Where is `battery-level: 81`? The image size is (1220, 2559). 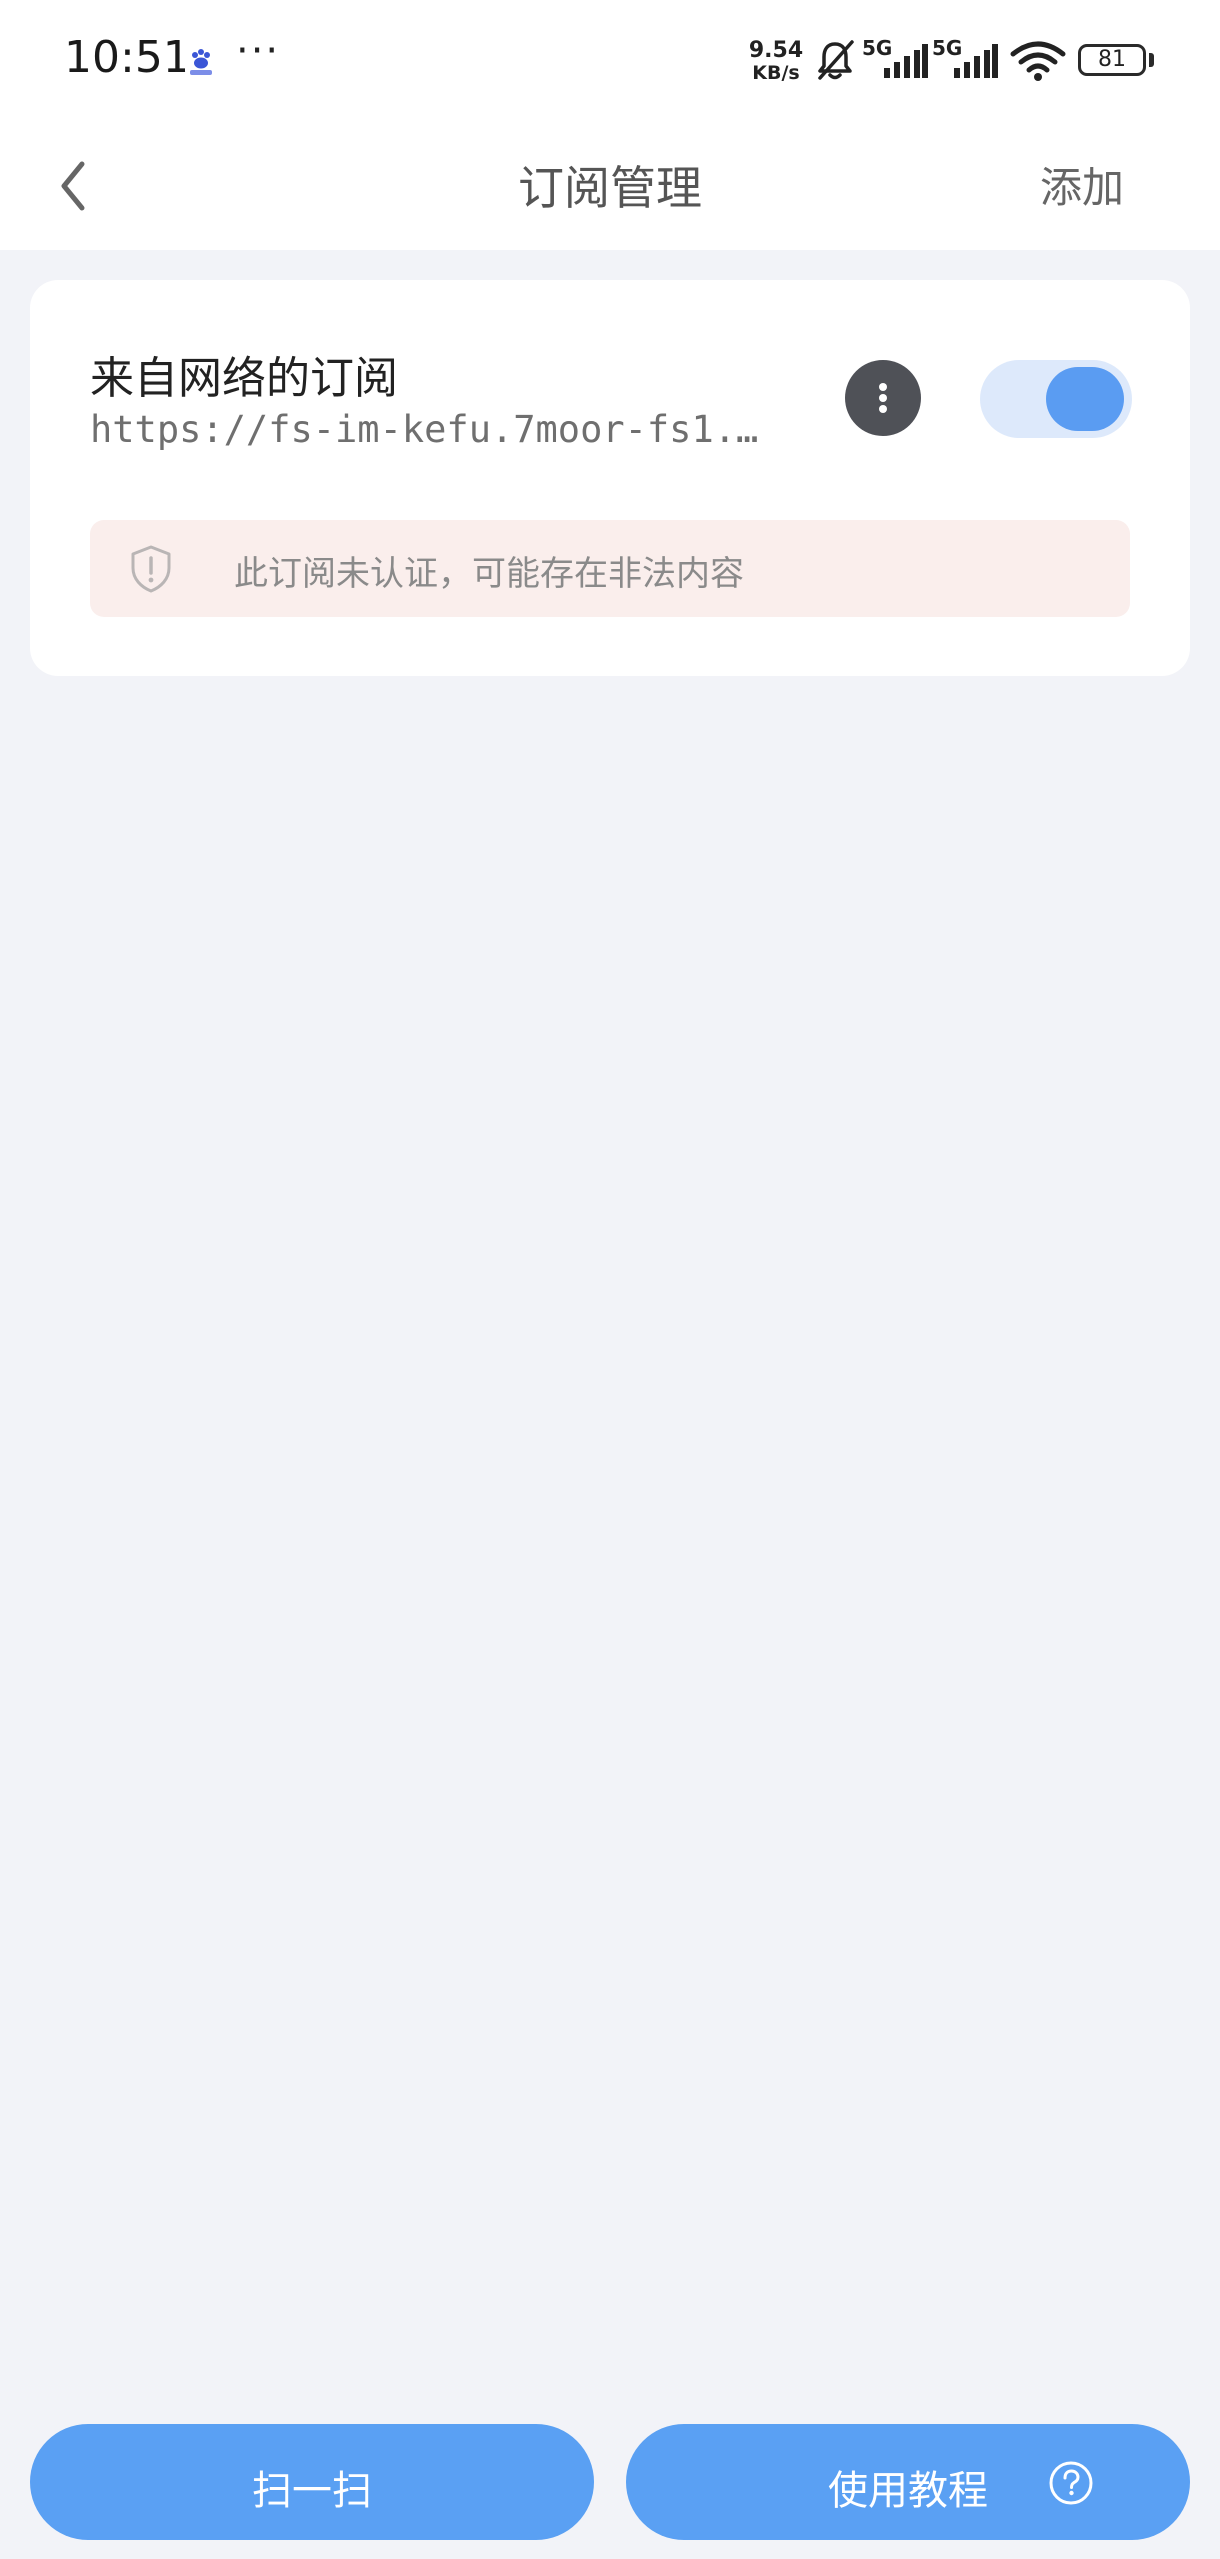 battery-level: 81 is located at coordinates (1112, 59).